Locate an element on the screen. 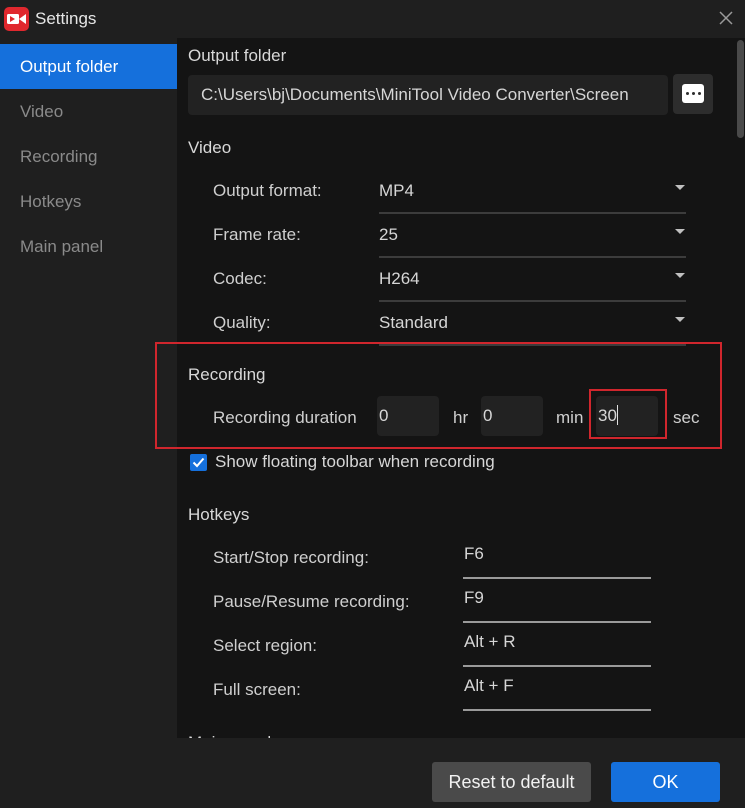 The image size is (745, 808). quality-label: Quality: is located at coordinates (242, 322).